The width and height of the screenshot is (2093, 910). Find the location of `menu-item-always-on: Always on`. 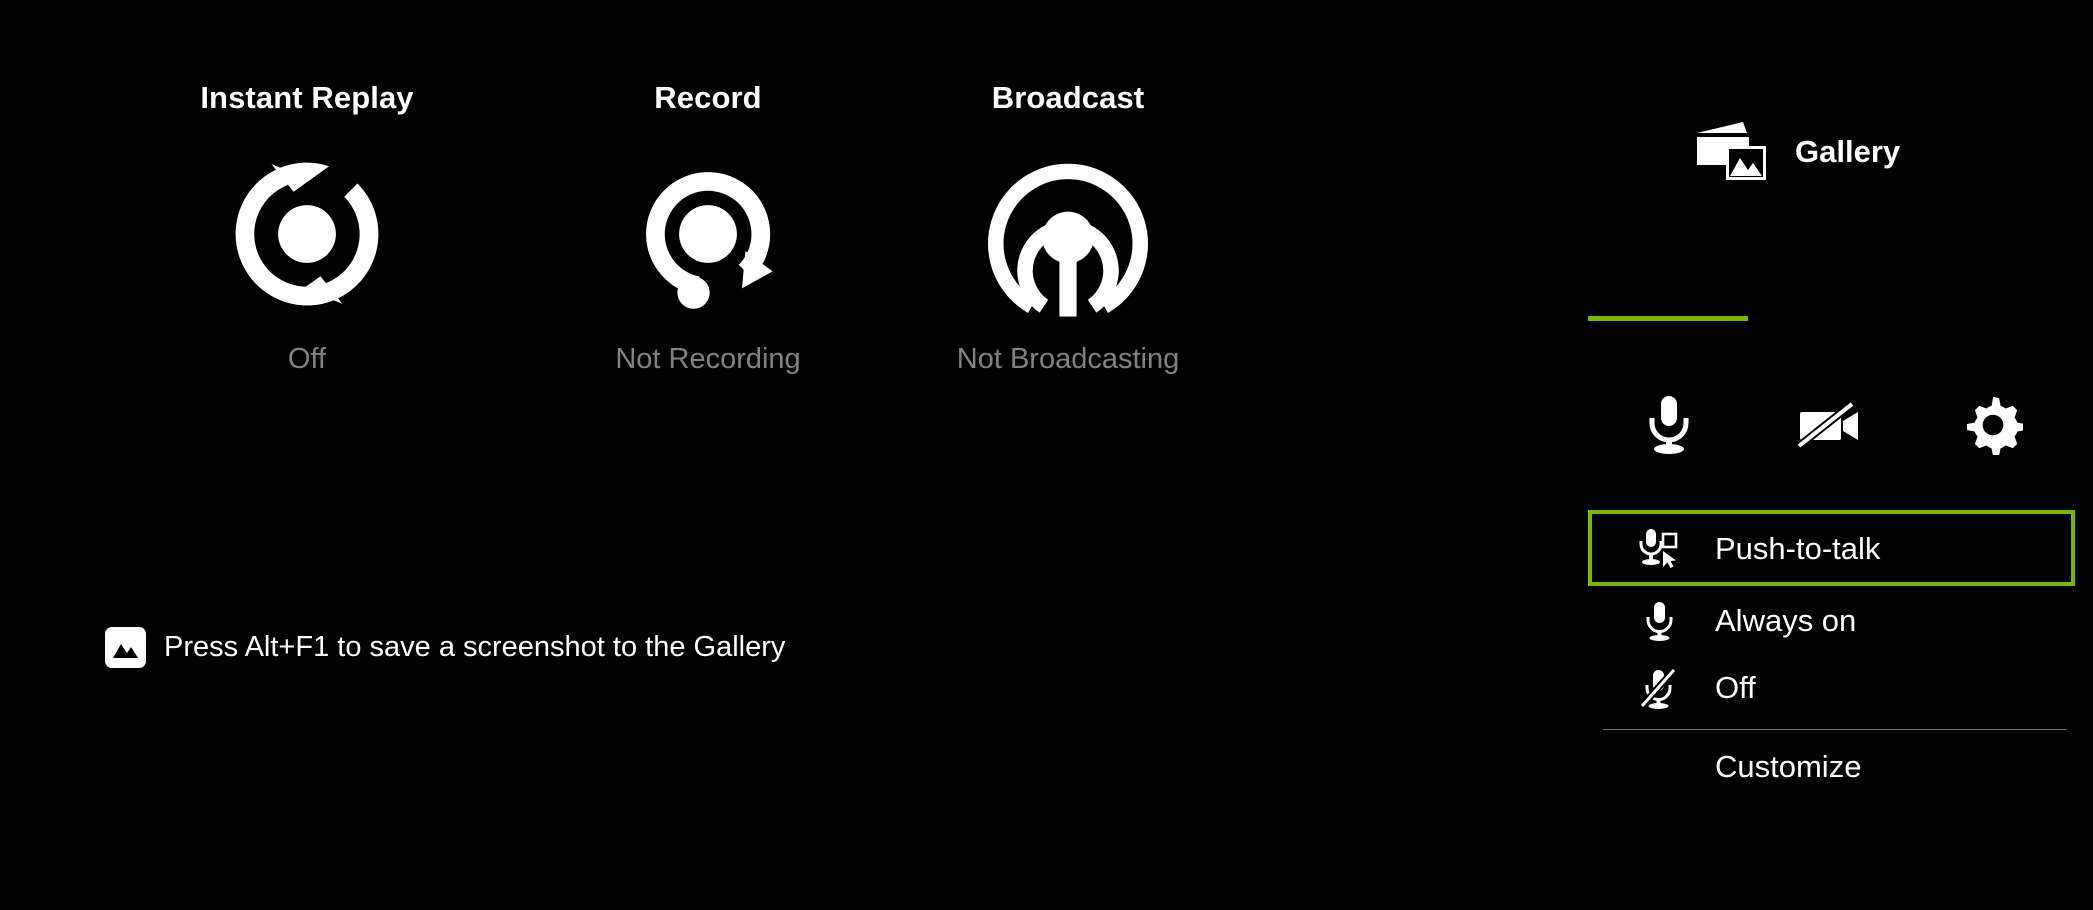

menu-item-always-on: Always on is located at coordinates (1831, 620).